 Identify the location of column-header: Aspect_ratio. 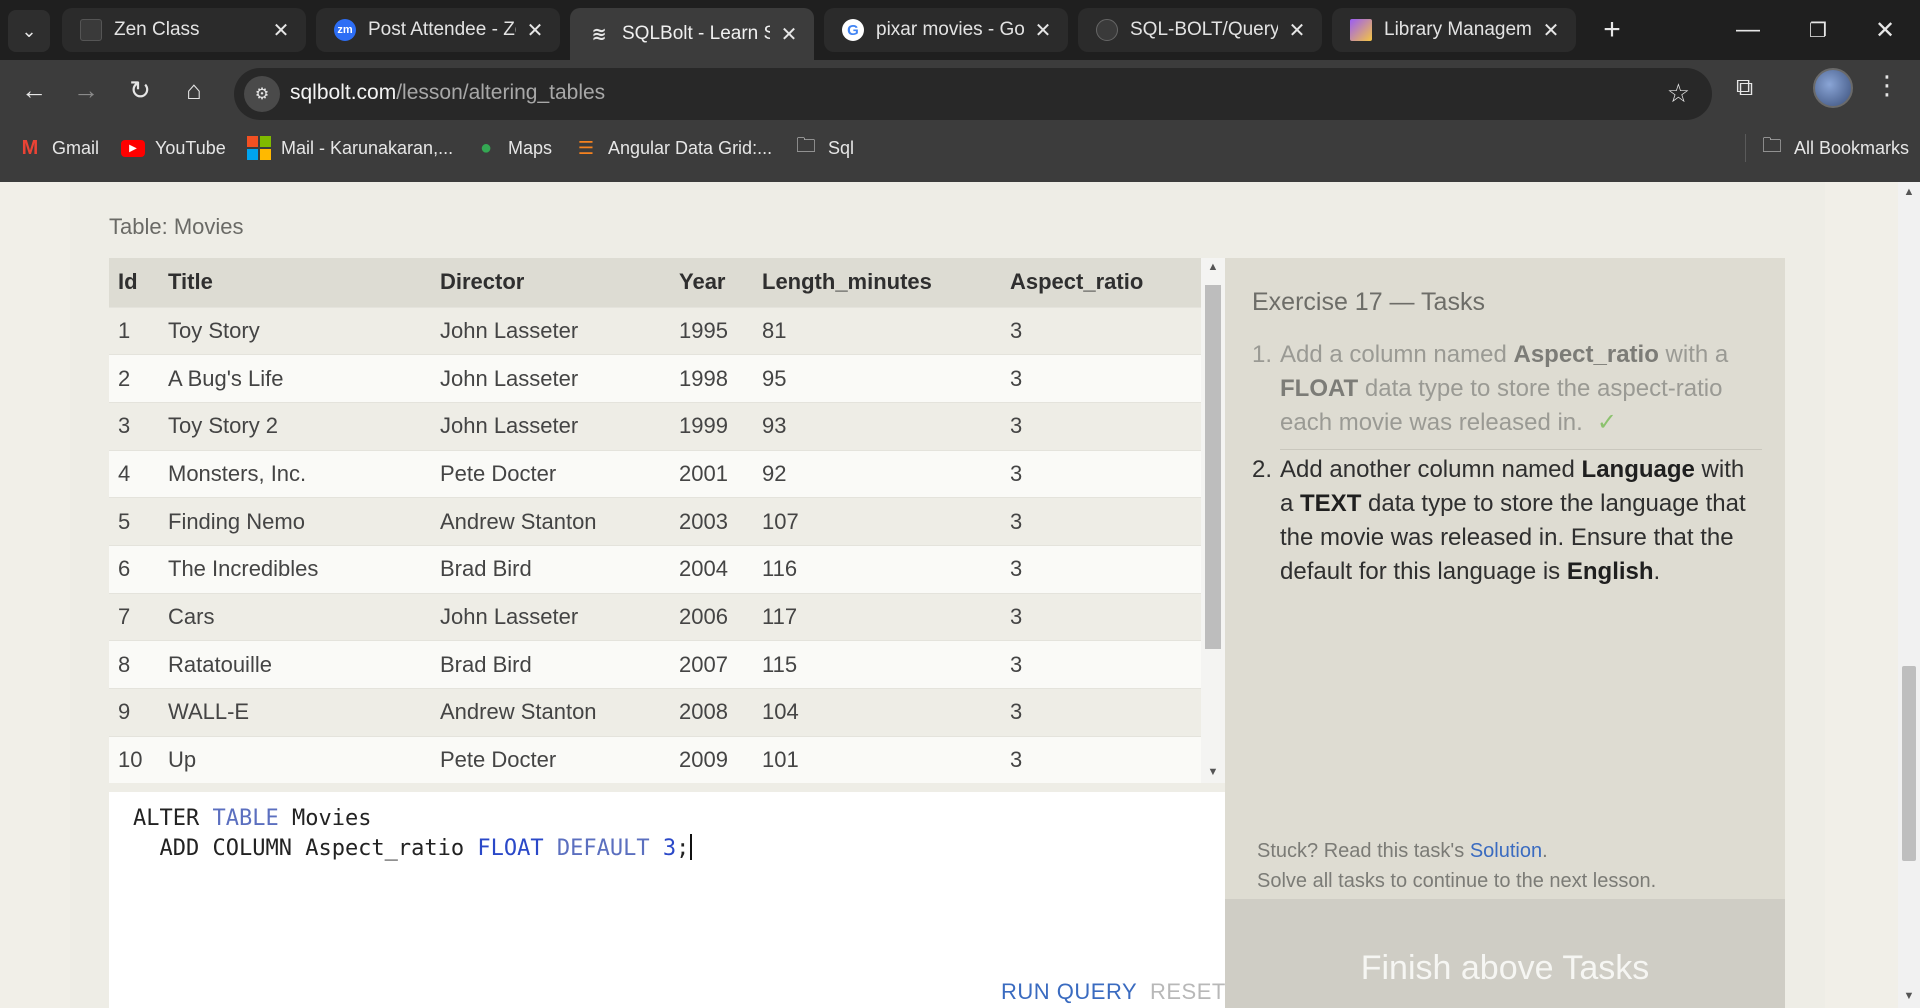
(1101, 282).